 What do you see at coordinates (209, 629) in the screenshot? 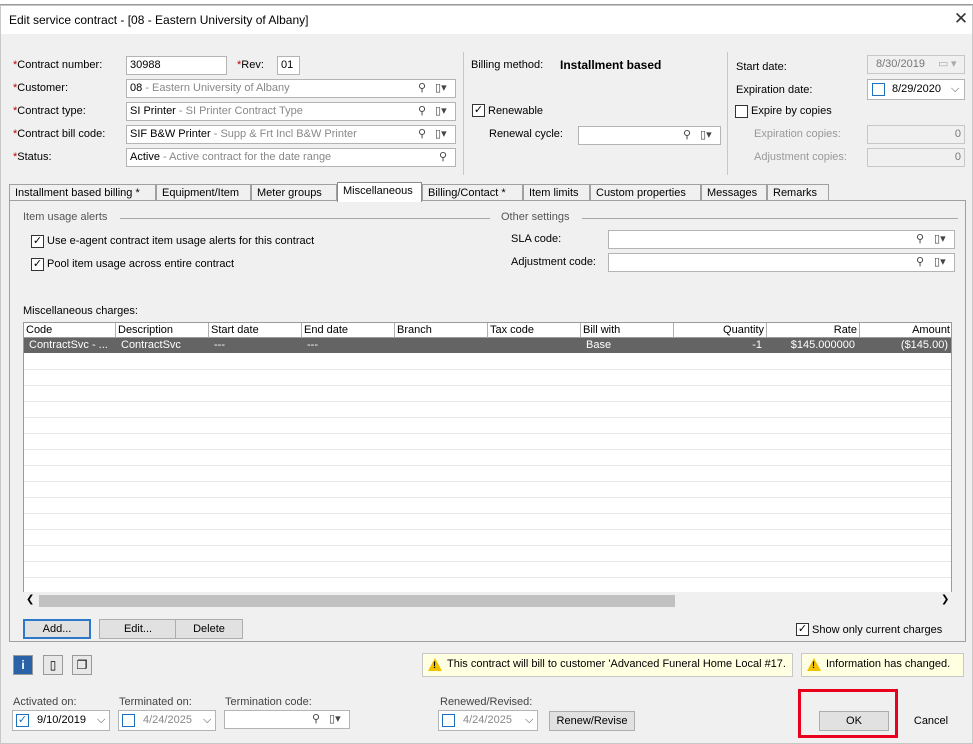
I see `delete-charge-button: Delete` at bounding box center [209, 629].